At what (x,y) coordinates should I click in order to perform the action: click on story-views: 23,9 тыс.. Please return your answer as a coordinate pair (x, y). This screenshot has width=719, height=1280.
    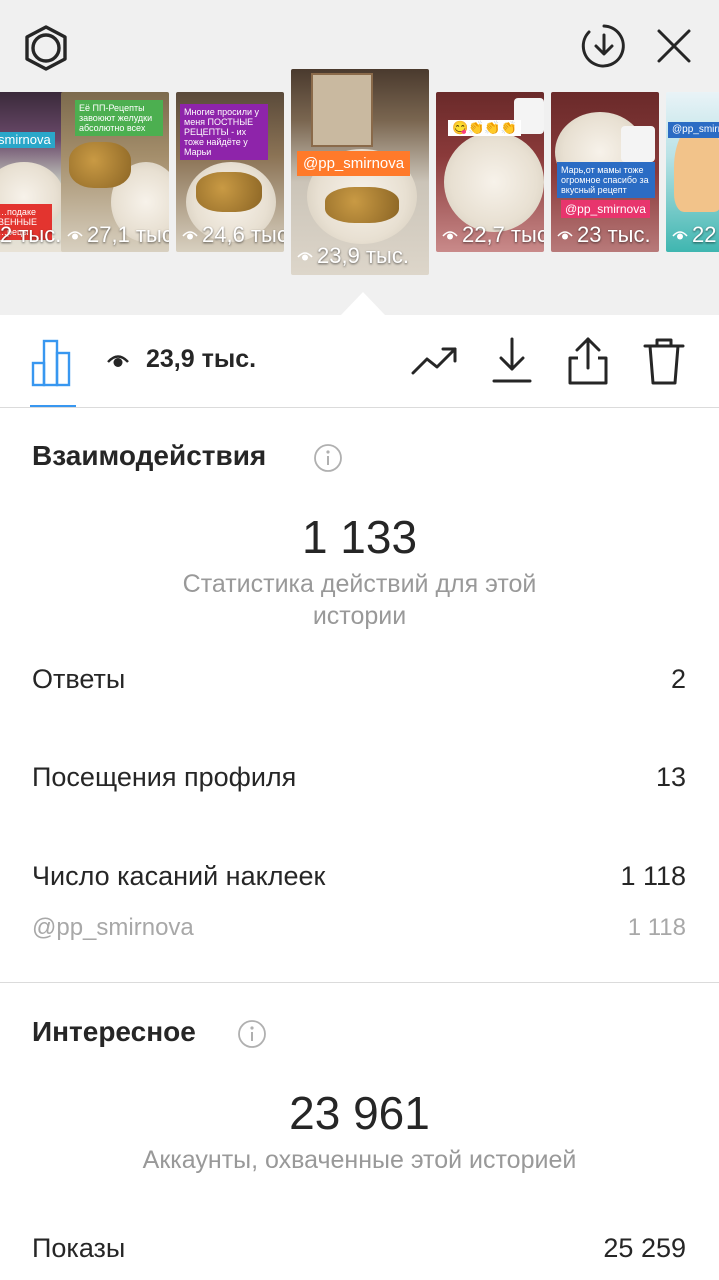
    Looking at the image, I should click on (353, 256).